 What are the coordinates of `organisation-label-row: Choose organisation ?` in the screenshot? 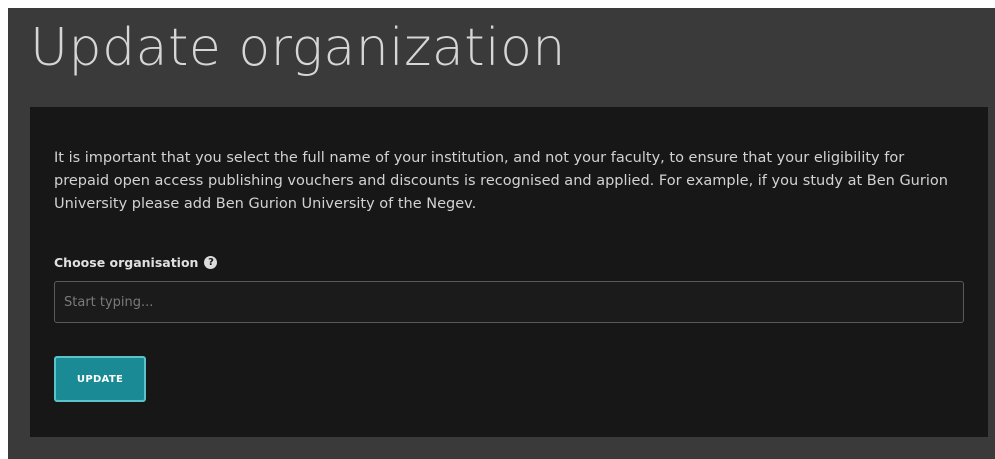 It's located at (136, 262).